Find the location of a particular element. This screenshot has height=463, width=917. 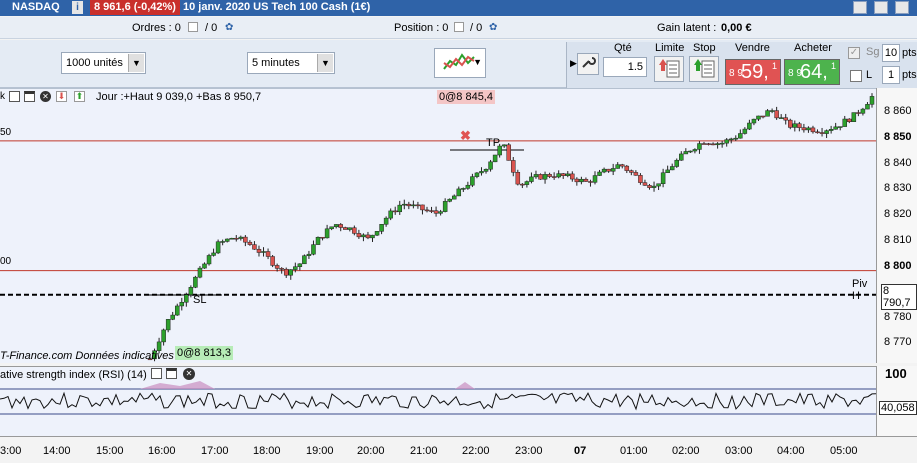

x-tick: 02:00 is located at coordinates (686, 451).